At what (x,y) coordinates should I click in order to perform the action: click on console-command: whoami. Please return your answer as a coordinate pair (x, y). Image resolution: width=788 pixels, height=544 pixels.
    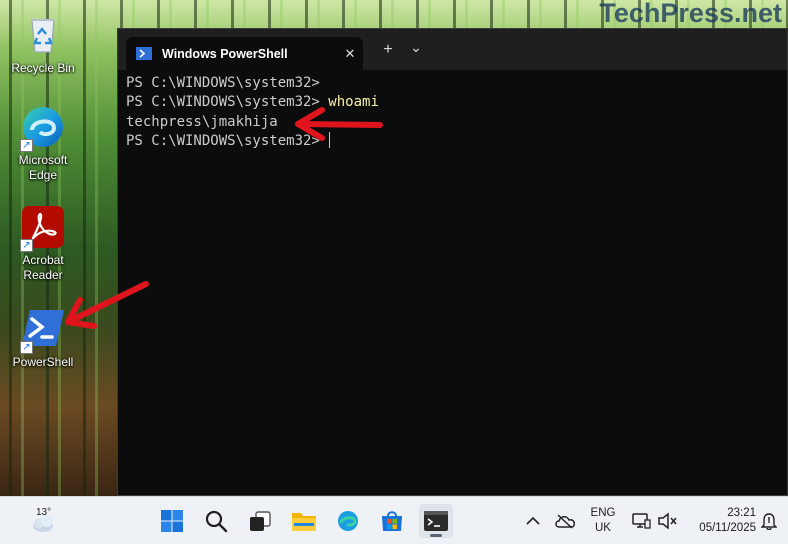
    Looking at the image, I should click on (349, 102).